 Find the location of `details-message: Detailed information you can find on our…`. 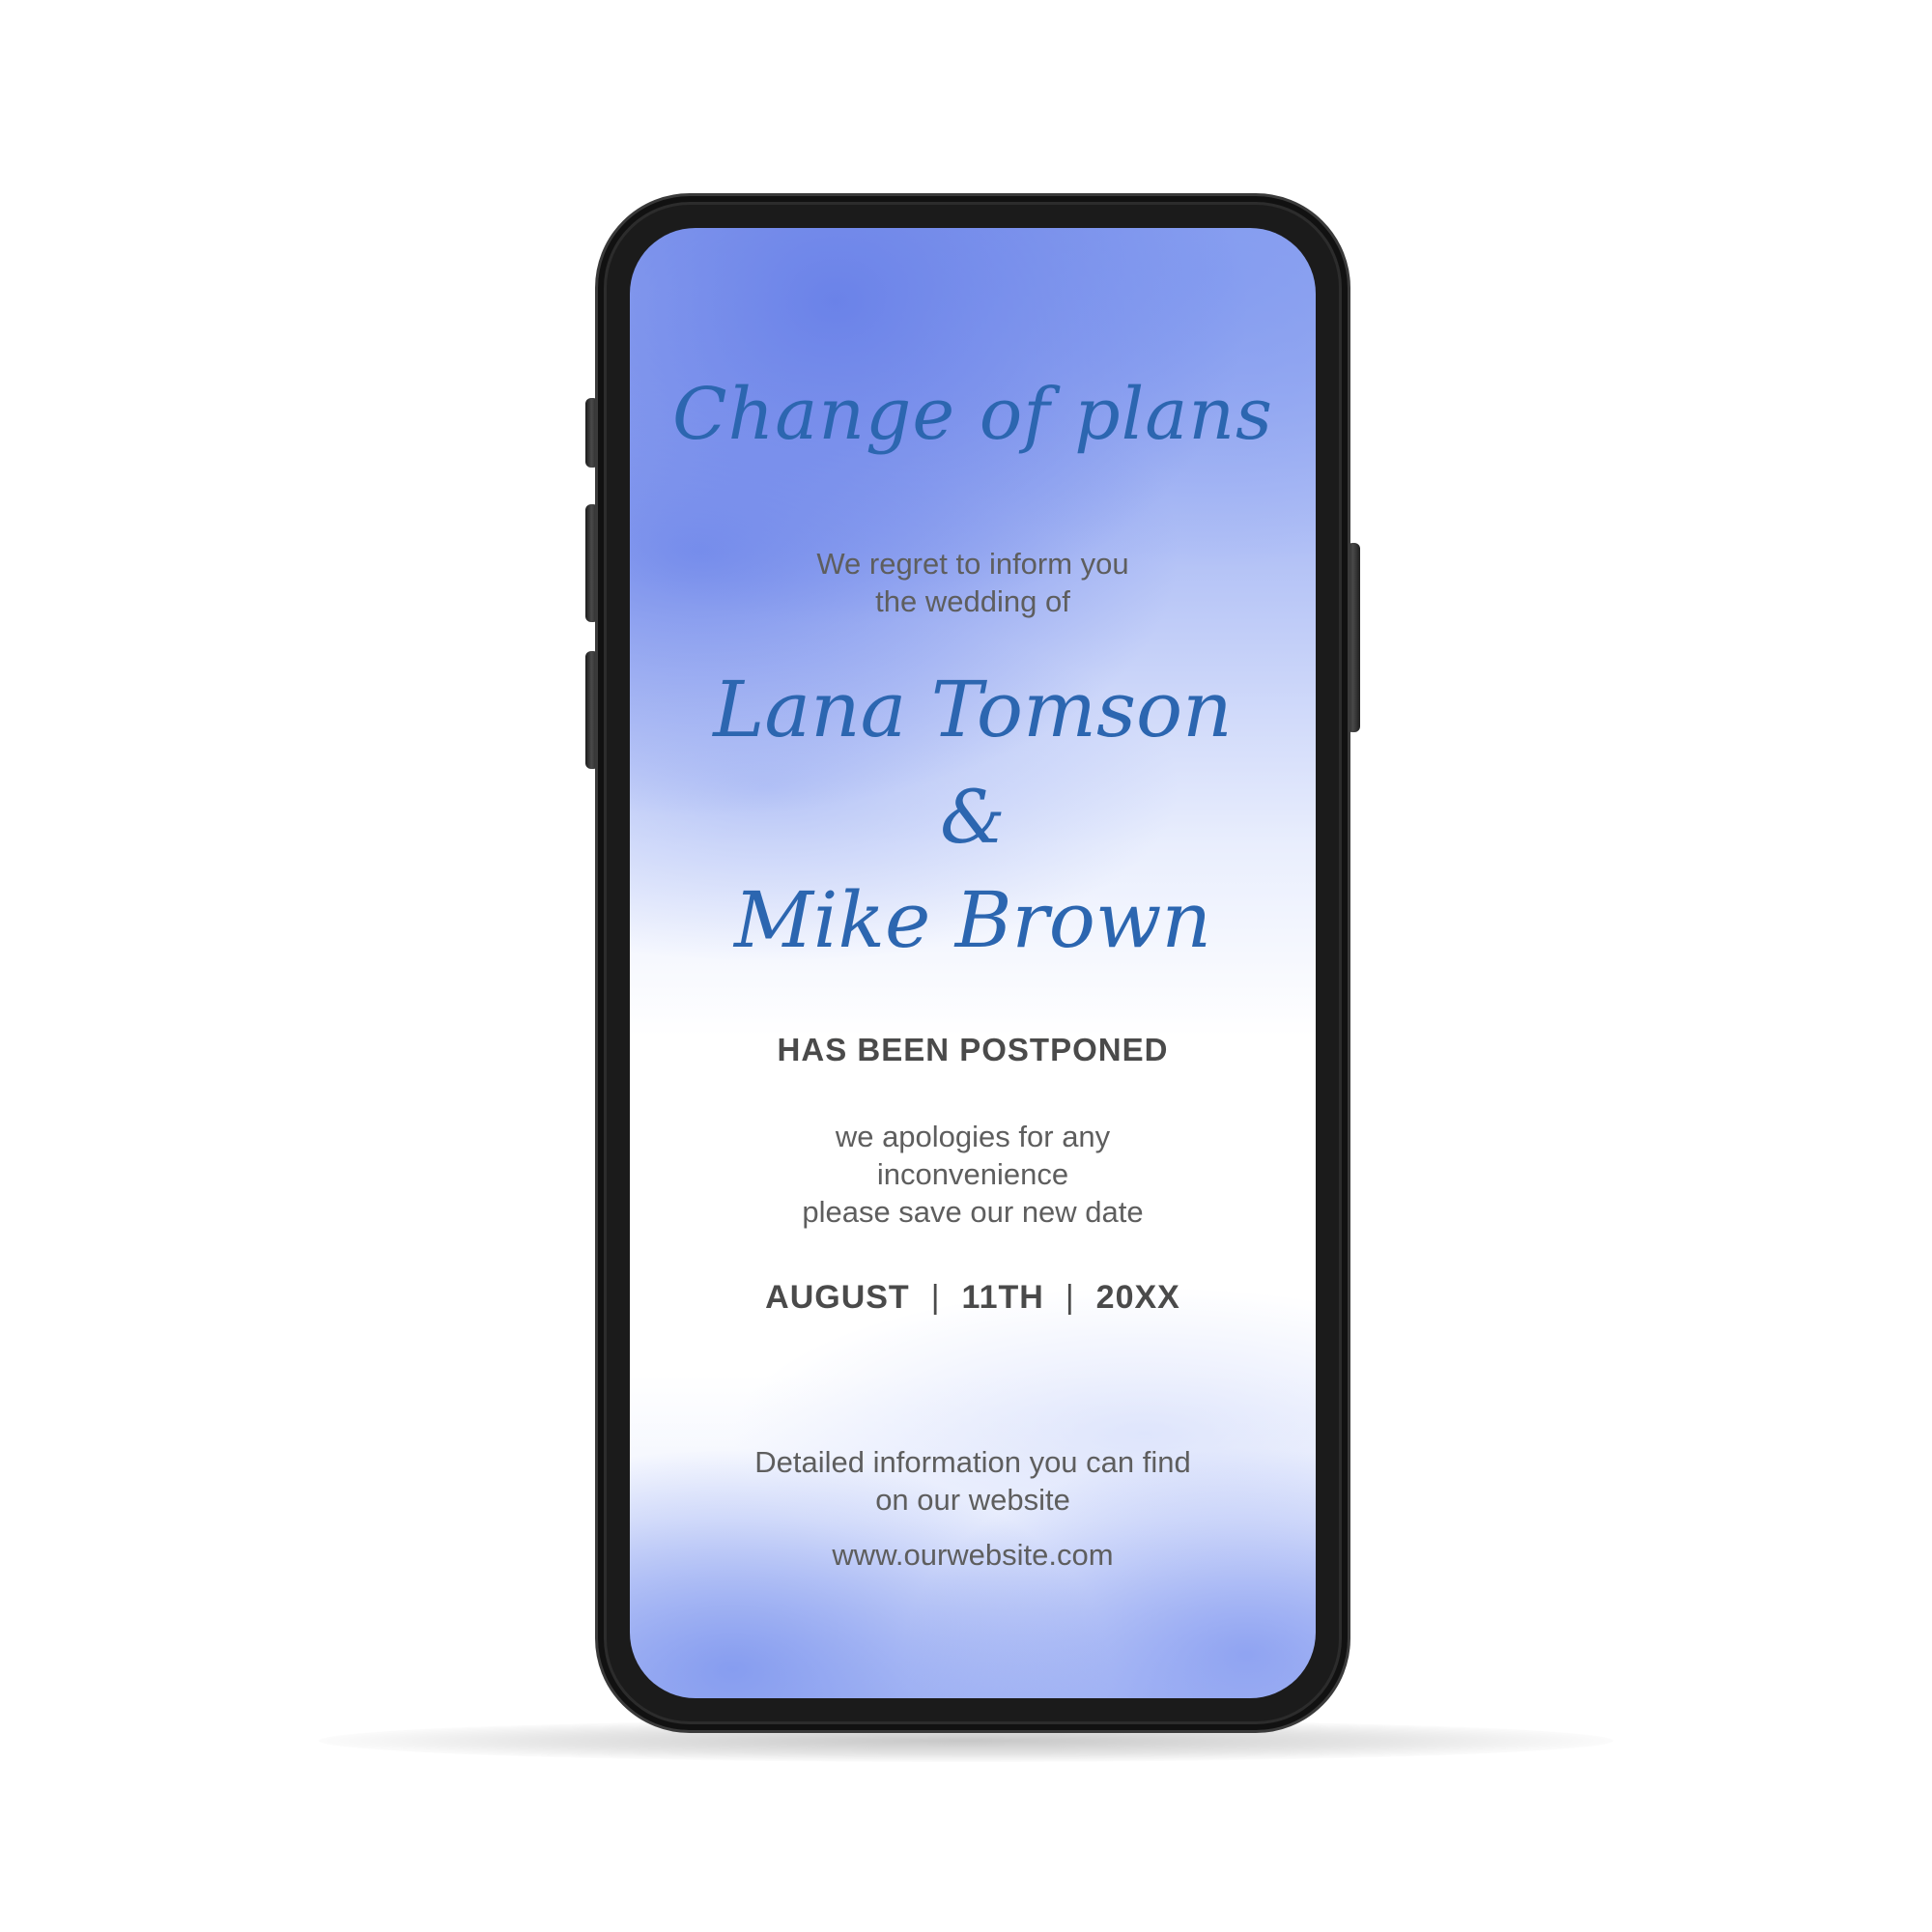

details-message: Detailed information you can find on our… is located at coordinates (973, 1481).